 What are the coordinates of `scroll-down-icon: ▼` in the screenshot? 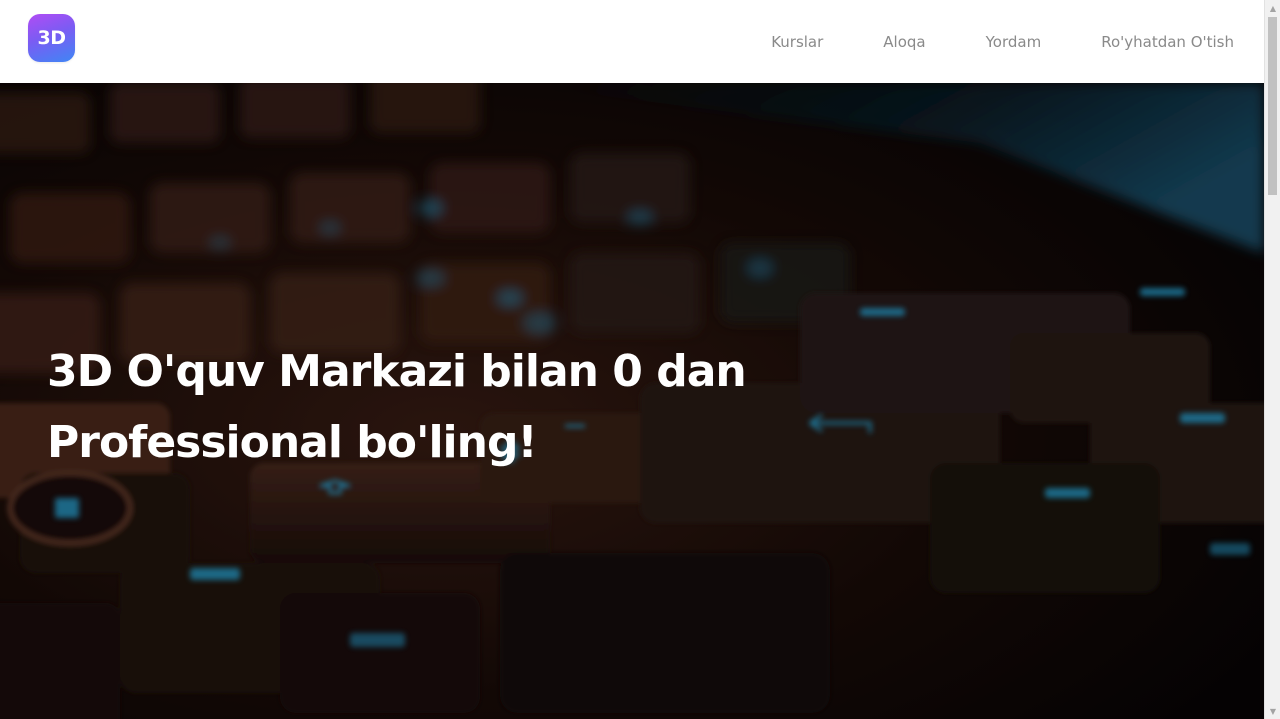 It's located at (1272, 711).